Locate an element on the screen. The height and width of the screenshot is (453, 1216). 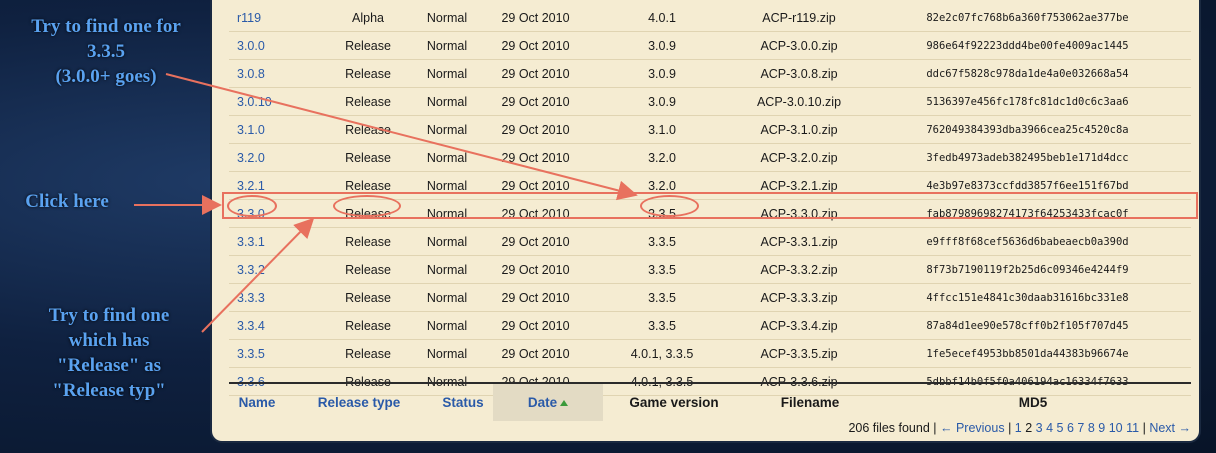
annotation-line: 3.3.5 is located at coordinates (106, 51).